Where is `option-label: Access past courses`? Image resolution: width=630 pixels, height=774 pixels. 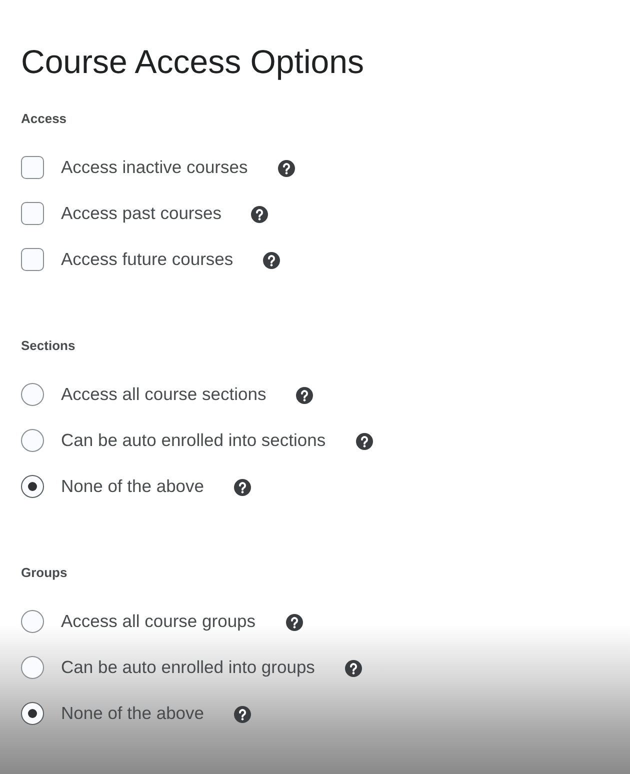 option-label: Access past courses is located at coordinates (141, 213).